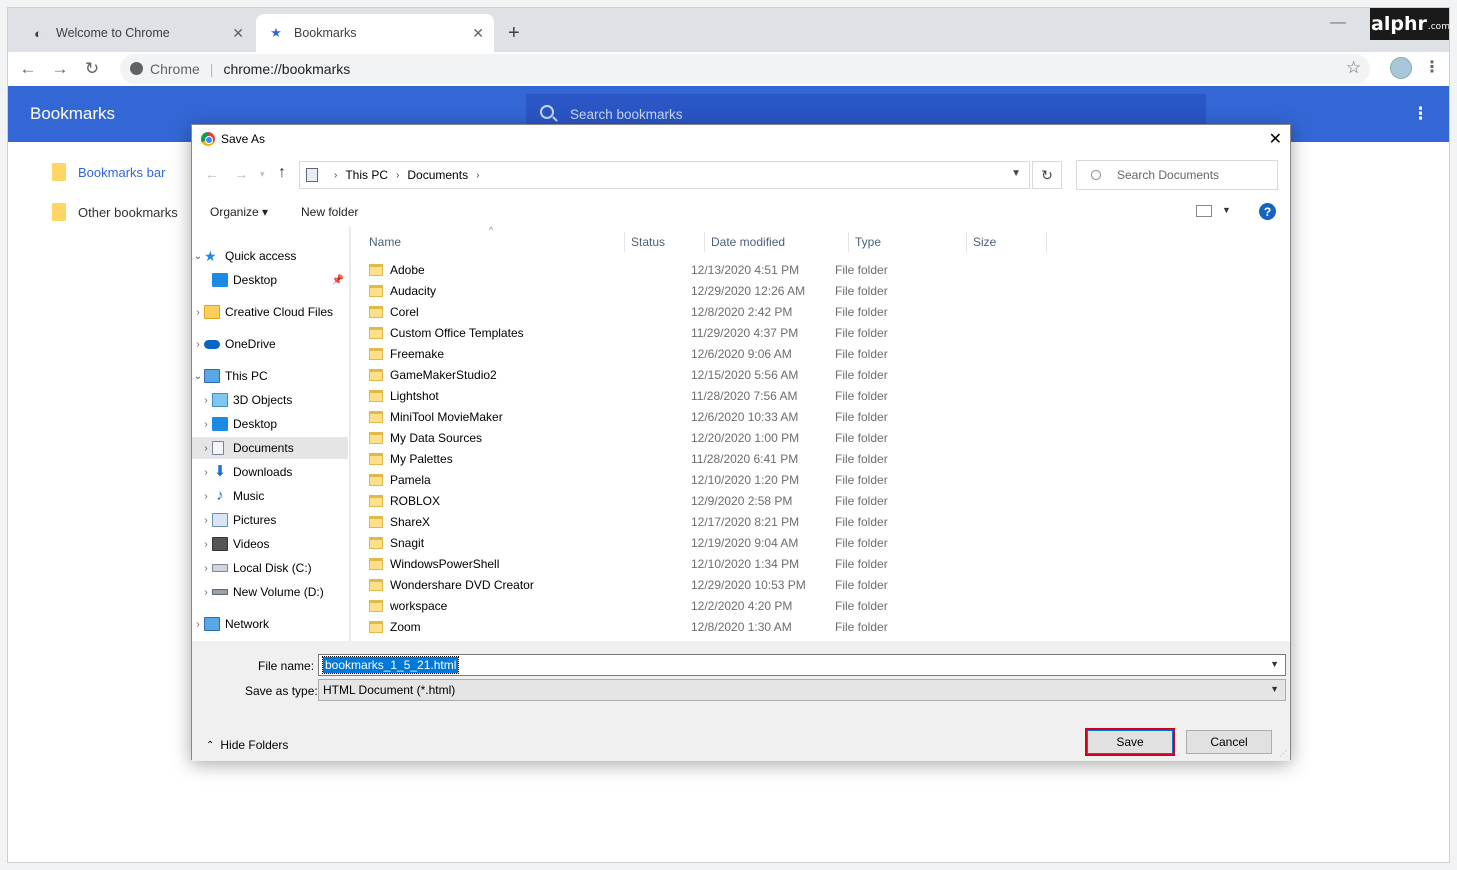 Image resolution: width=1457 pixels, height=870 pixels. What do you see at coordinates (745, 69) in the screenshot?
I see `address-bar: Chrome | chrome://bookmarks` at bounding box center [745, 69].